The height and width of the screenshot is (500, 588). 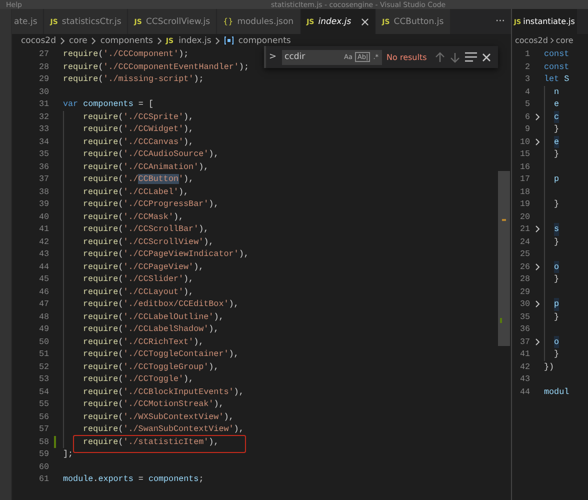 I want to click on more-tabs-button: ···, so click(x=500, y=21).